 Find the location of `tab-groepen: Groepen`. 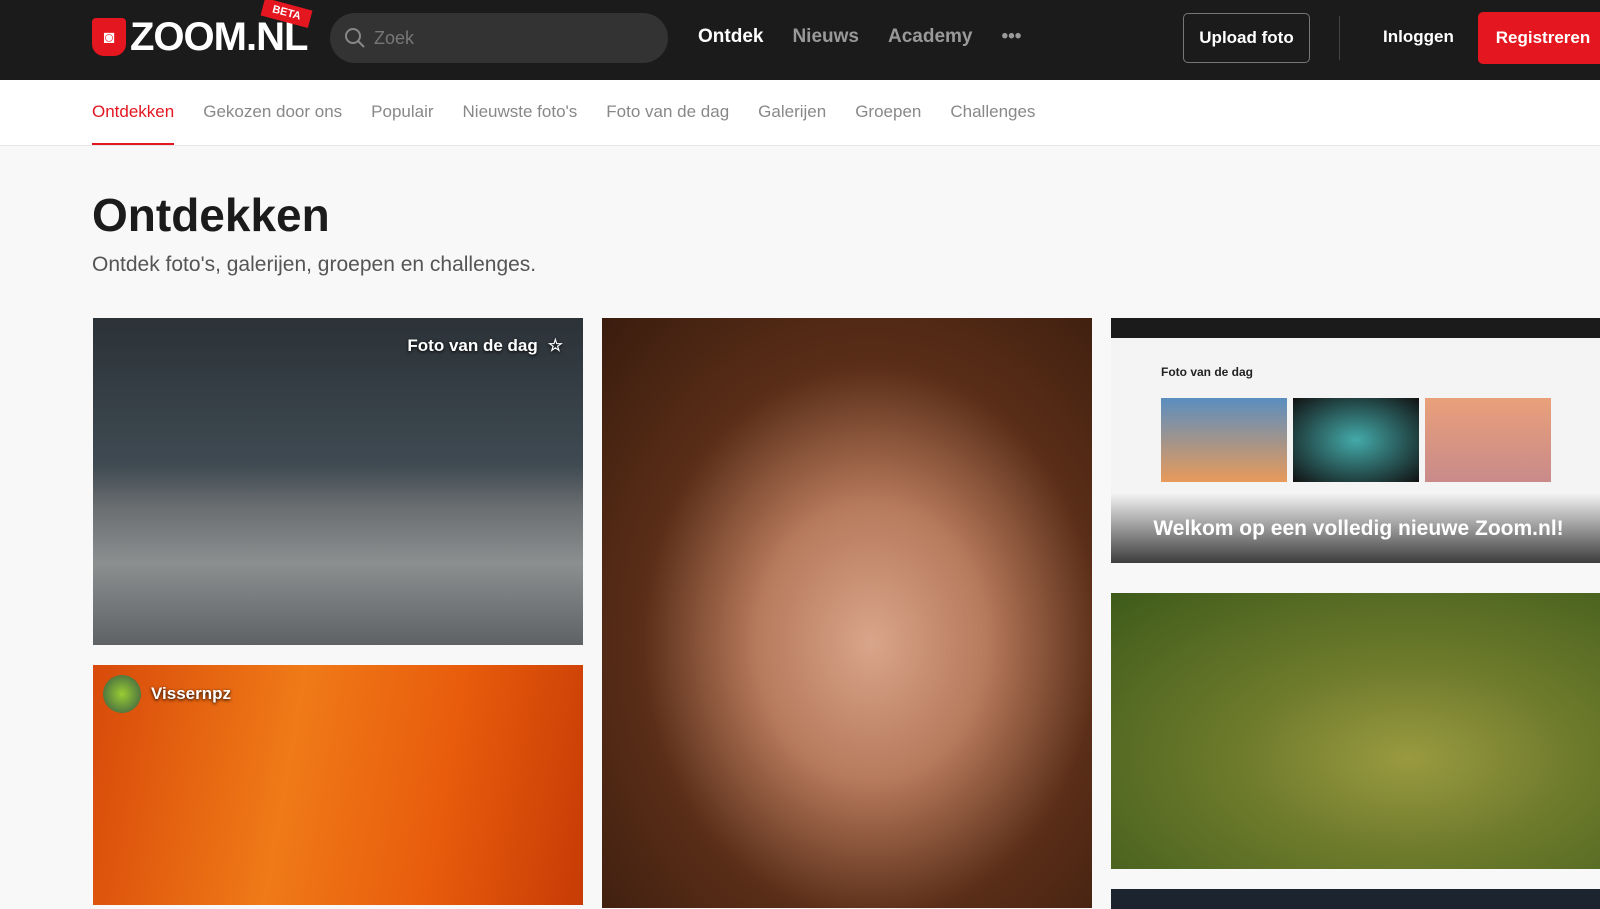

tab-groepen: Groepen is located at coordinates (888, 123).